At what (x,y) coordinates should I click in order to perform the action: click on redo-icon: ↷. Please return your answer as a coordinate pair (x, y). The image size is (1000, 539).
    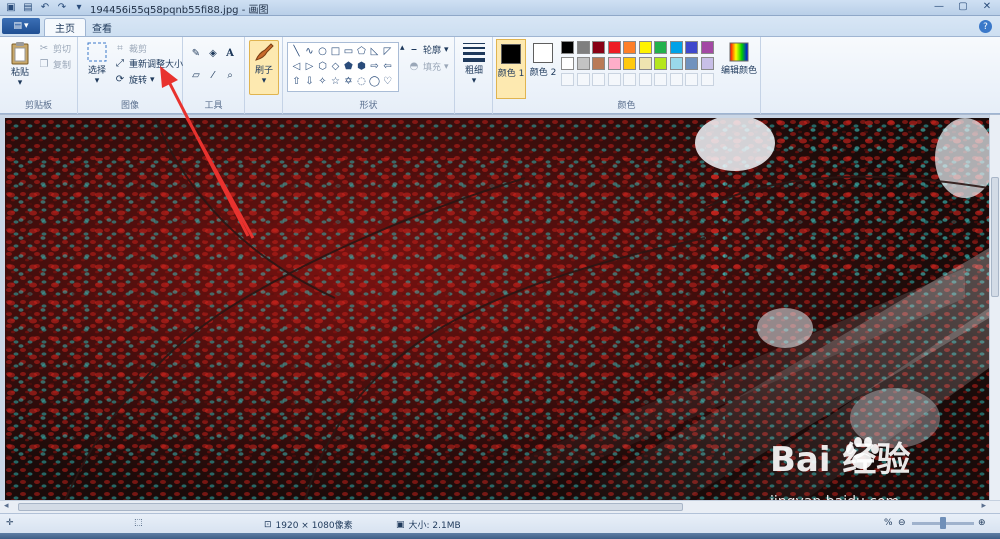
    Looking at the image, I should click on (62, 7).